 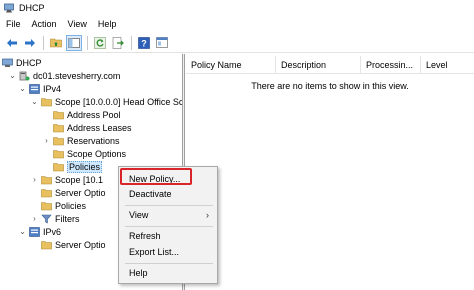 What do you see at coordinates (24, 75) in the screenshot?
I see `server-icon` at bounding box center [24, 75].